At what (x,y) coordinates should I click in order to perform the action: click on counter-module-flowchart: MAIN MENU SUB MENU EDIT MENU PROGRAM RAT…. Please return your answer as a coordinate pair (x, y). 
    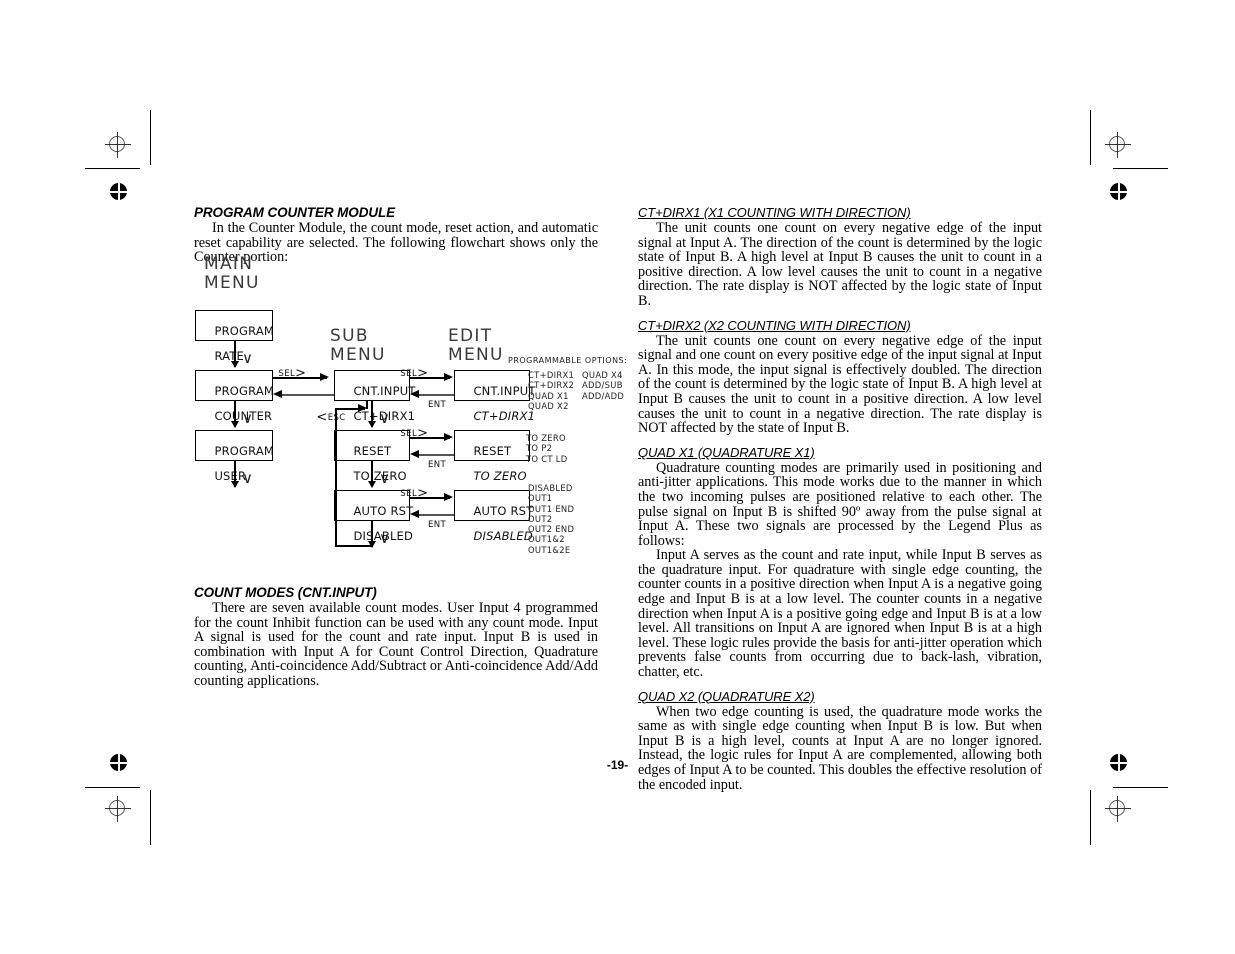
    Looking at the image, I should click on (408, 412).